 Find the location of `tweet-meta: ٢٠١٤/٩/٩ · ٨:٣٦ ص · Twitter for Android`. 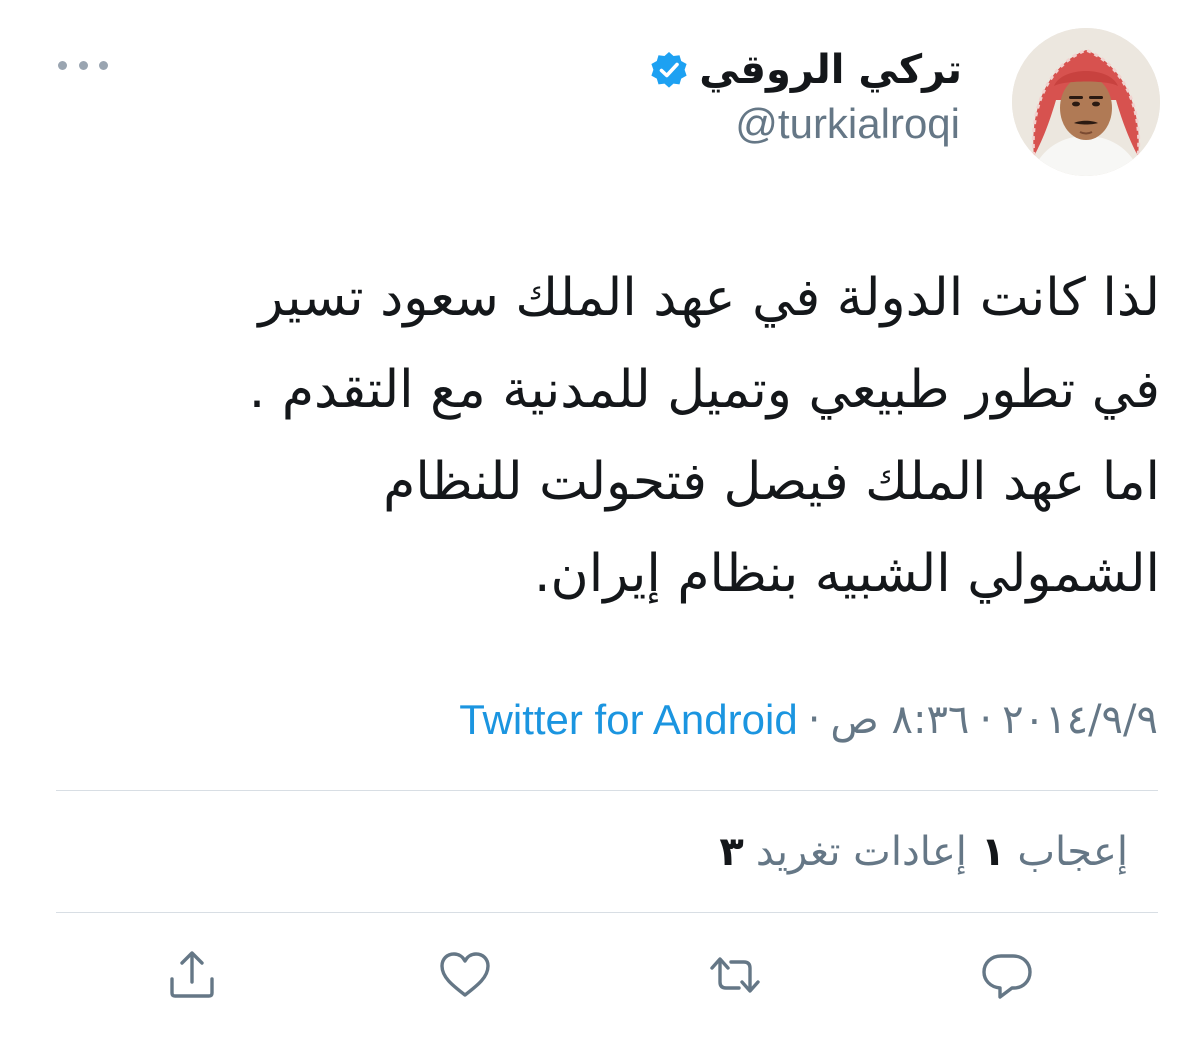

tweet-meta: ٢٠١٤/٩/٩ · ٨:٣٦ ص · Twitter for Android is located at coordinates (808, 720).